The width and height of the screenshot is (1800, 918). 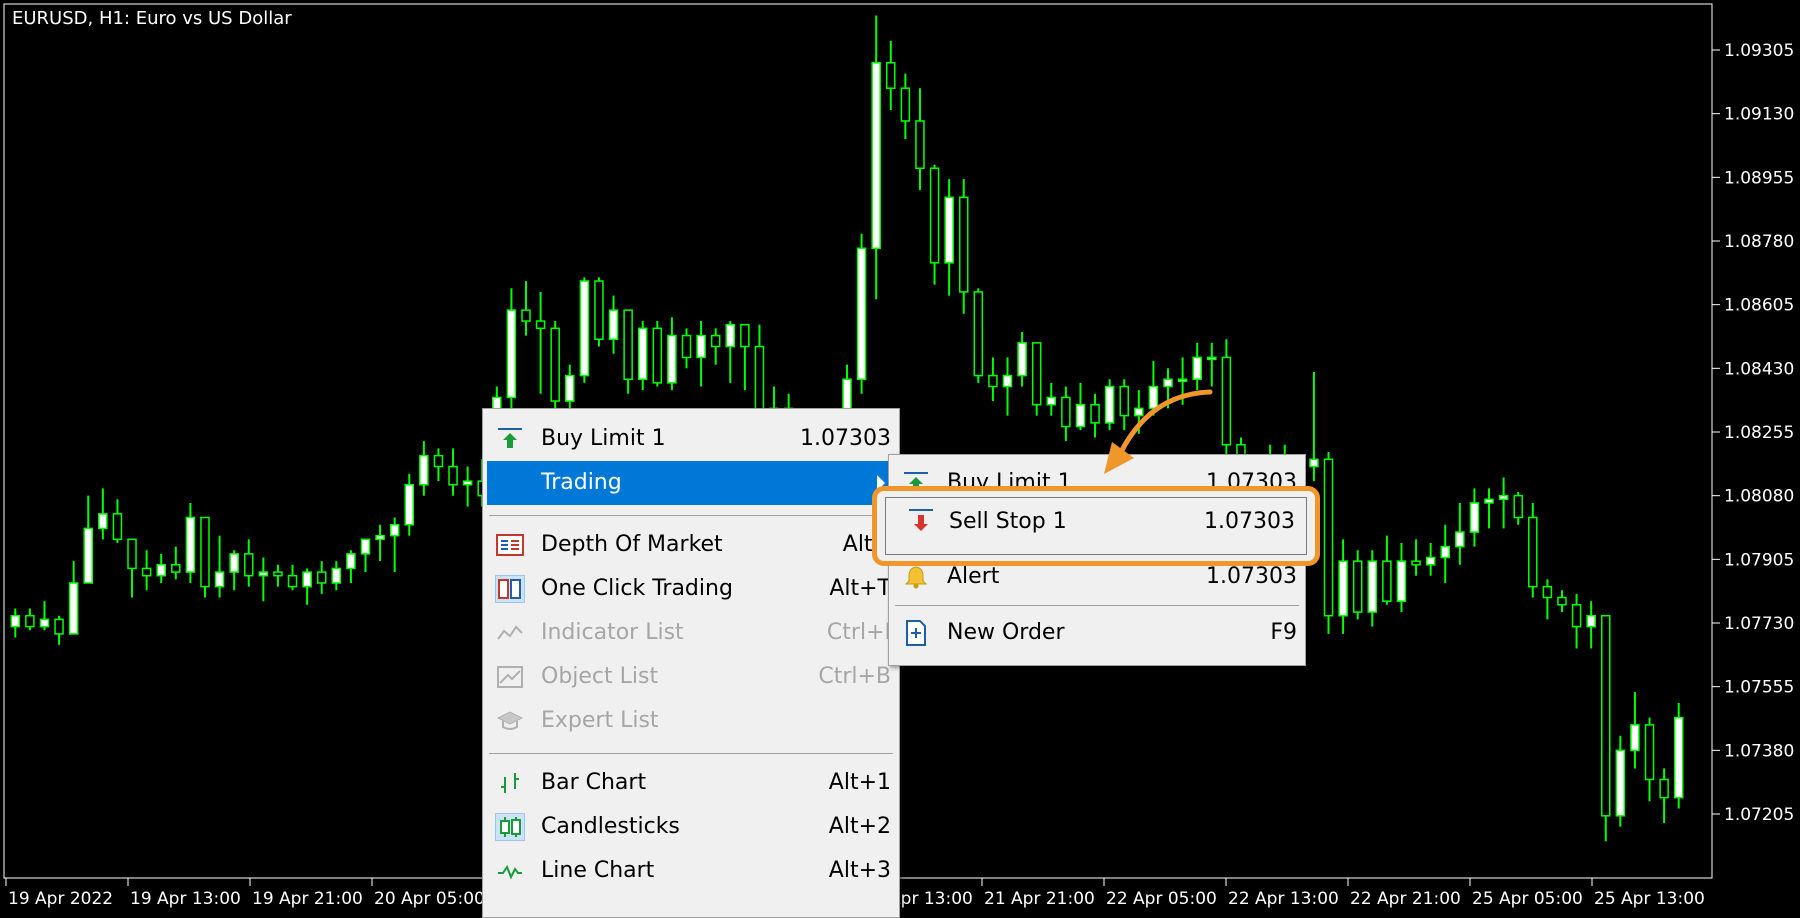 I want to click on annotation-arrow-icon, so click(x=1158, y=431).